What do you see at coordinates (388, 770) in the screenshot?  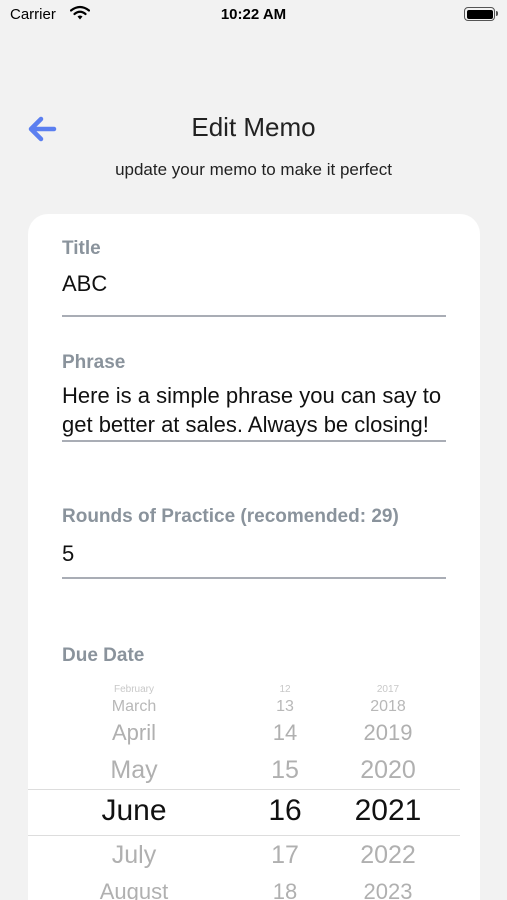 I see `year-option: 2020` at bounding box center [388, 770].